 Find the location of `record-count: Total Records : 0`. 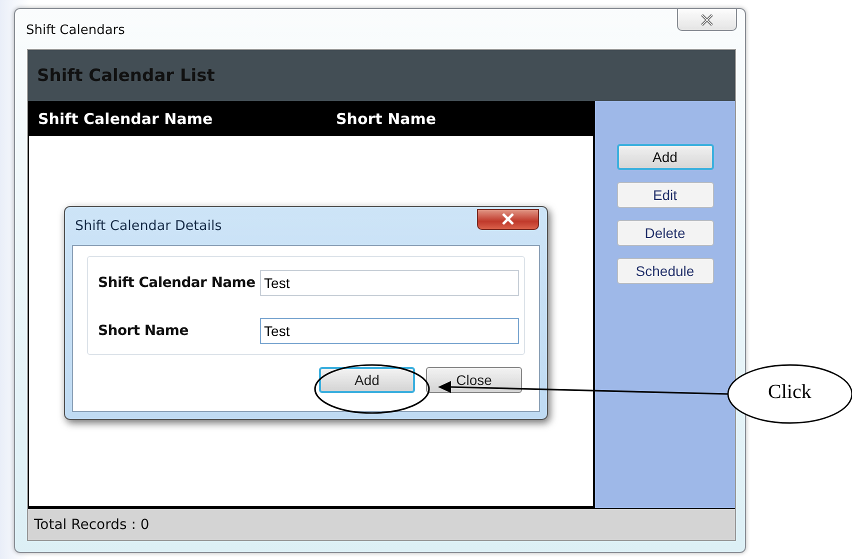

record-count: Total Records : 0 is located at coordinates (92, 524).